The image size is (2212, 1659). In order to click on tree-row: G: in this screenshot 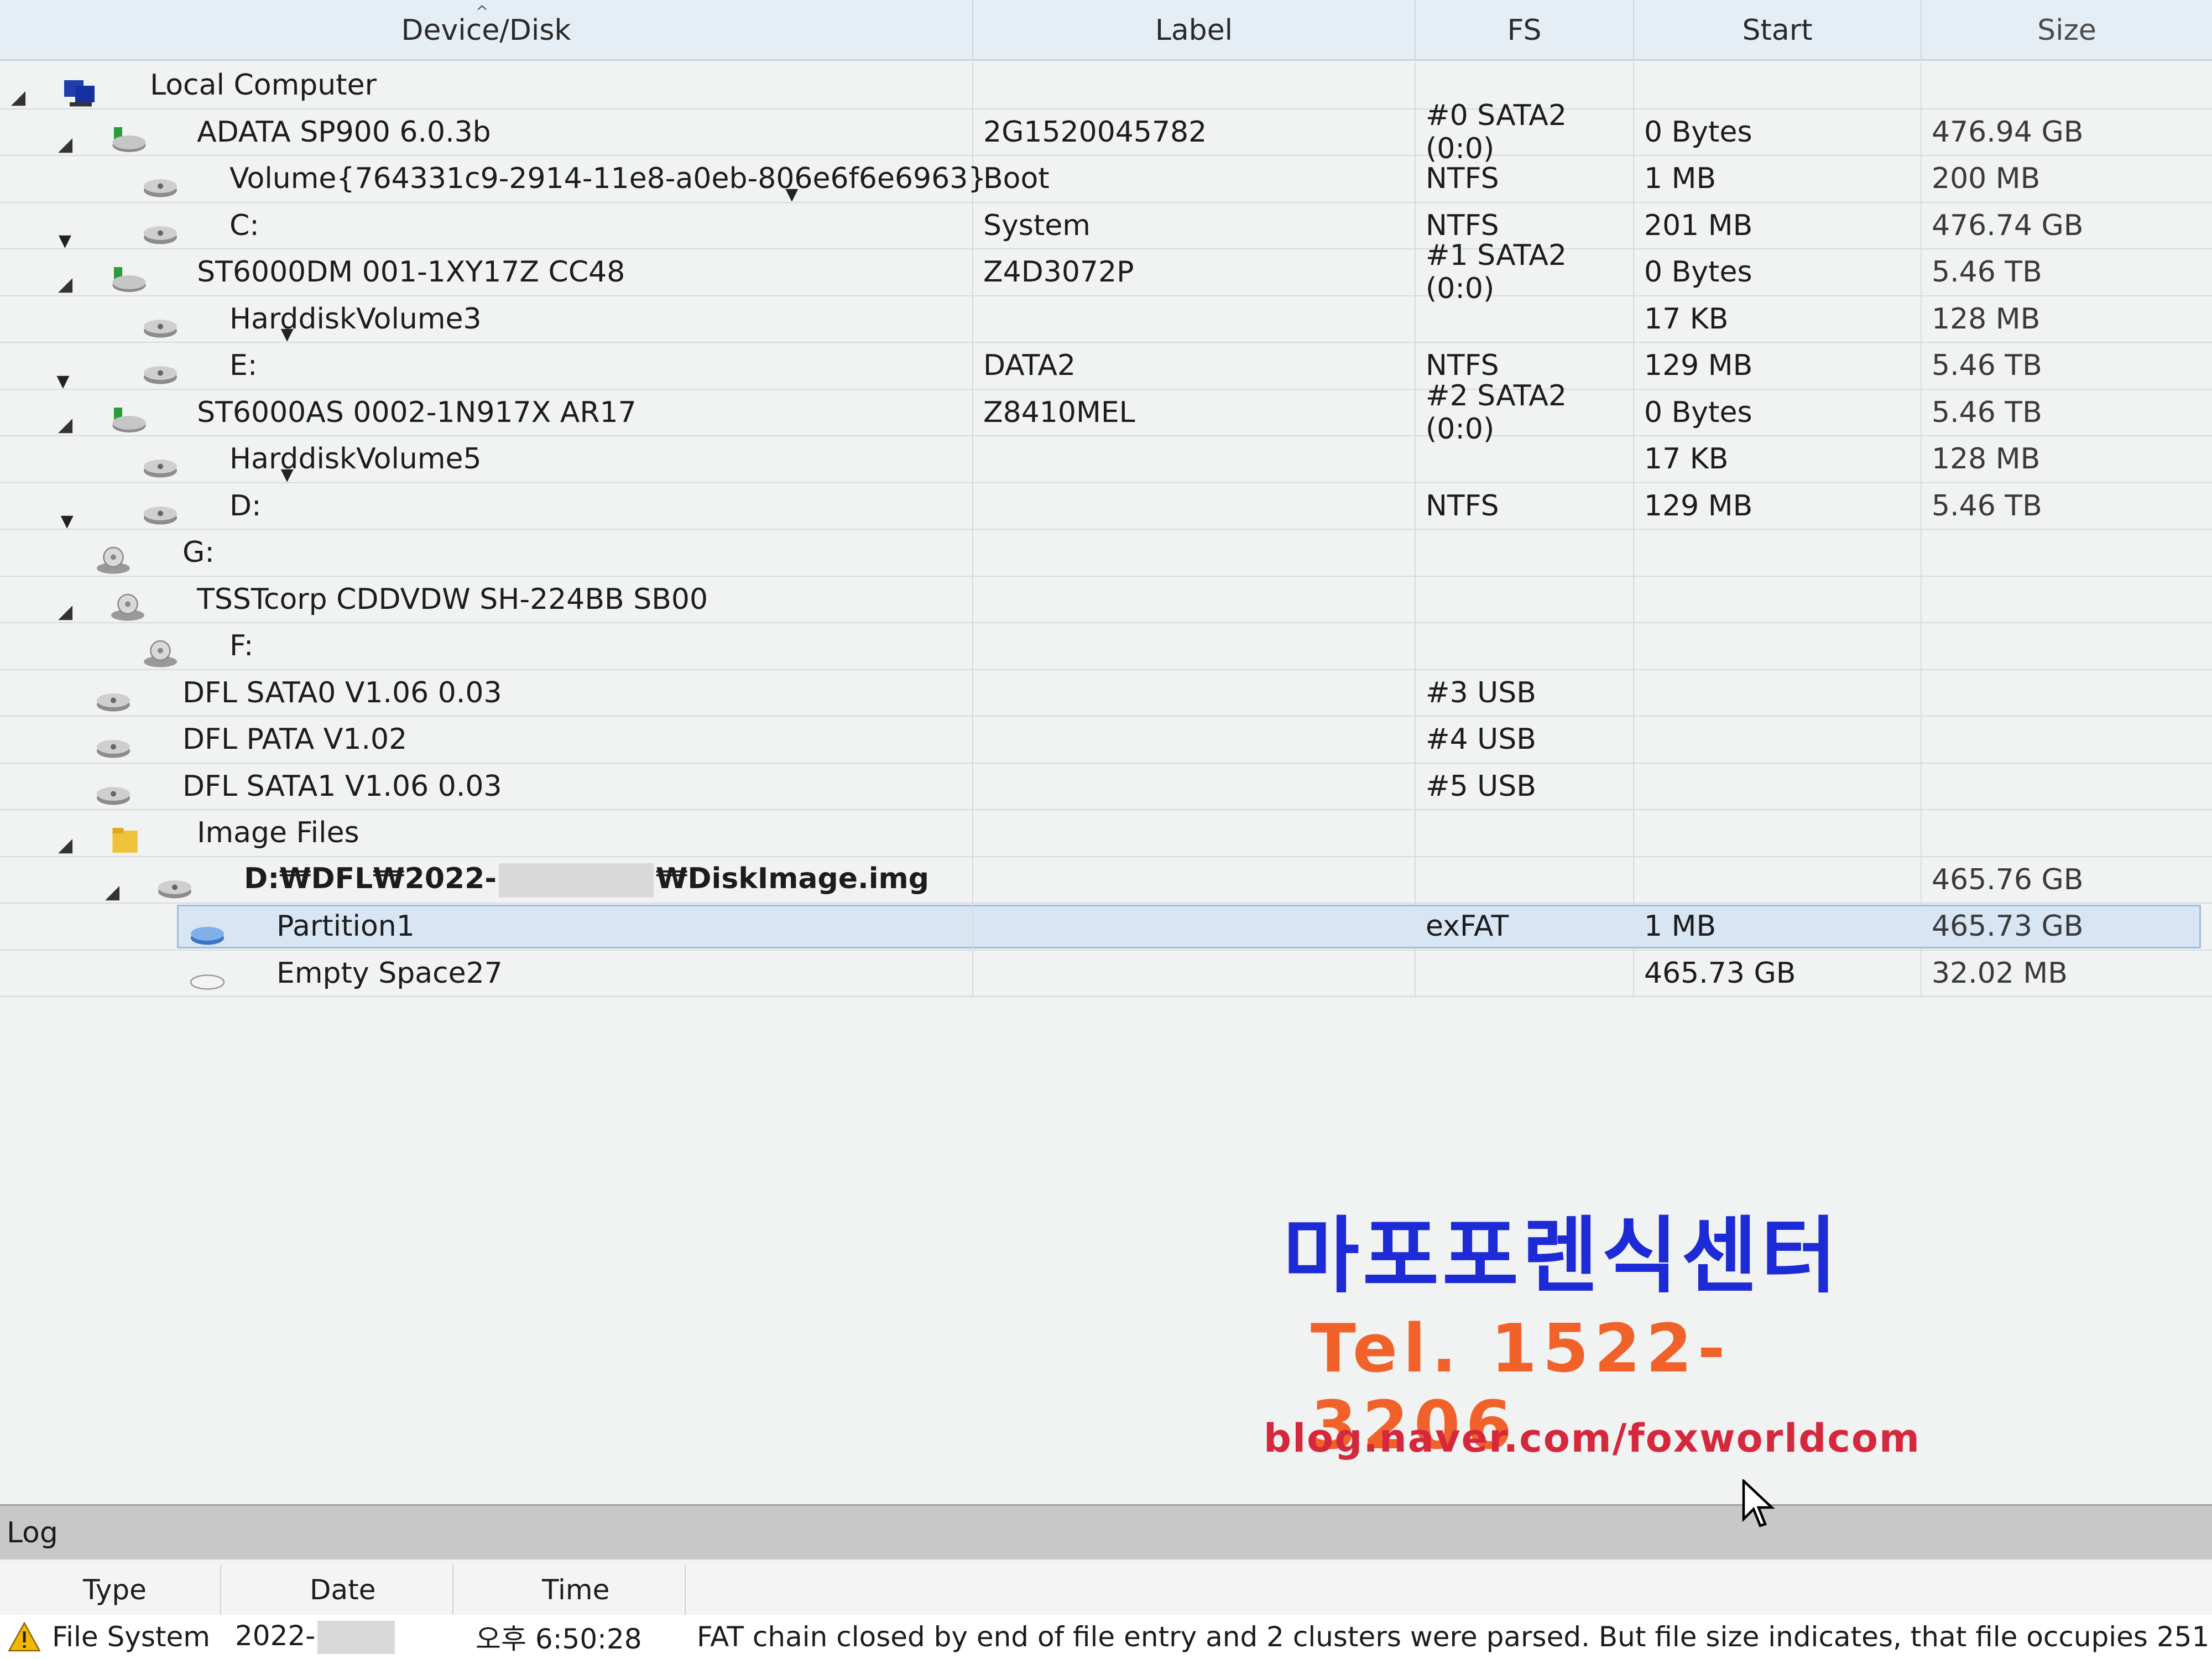, I will do `click(1106, 554)`.